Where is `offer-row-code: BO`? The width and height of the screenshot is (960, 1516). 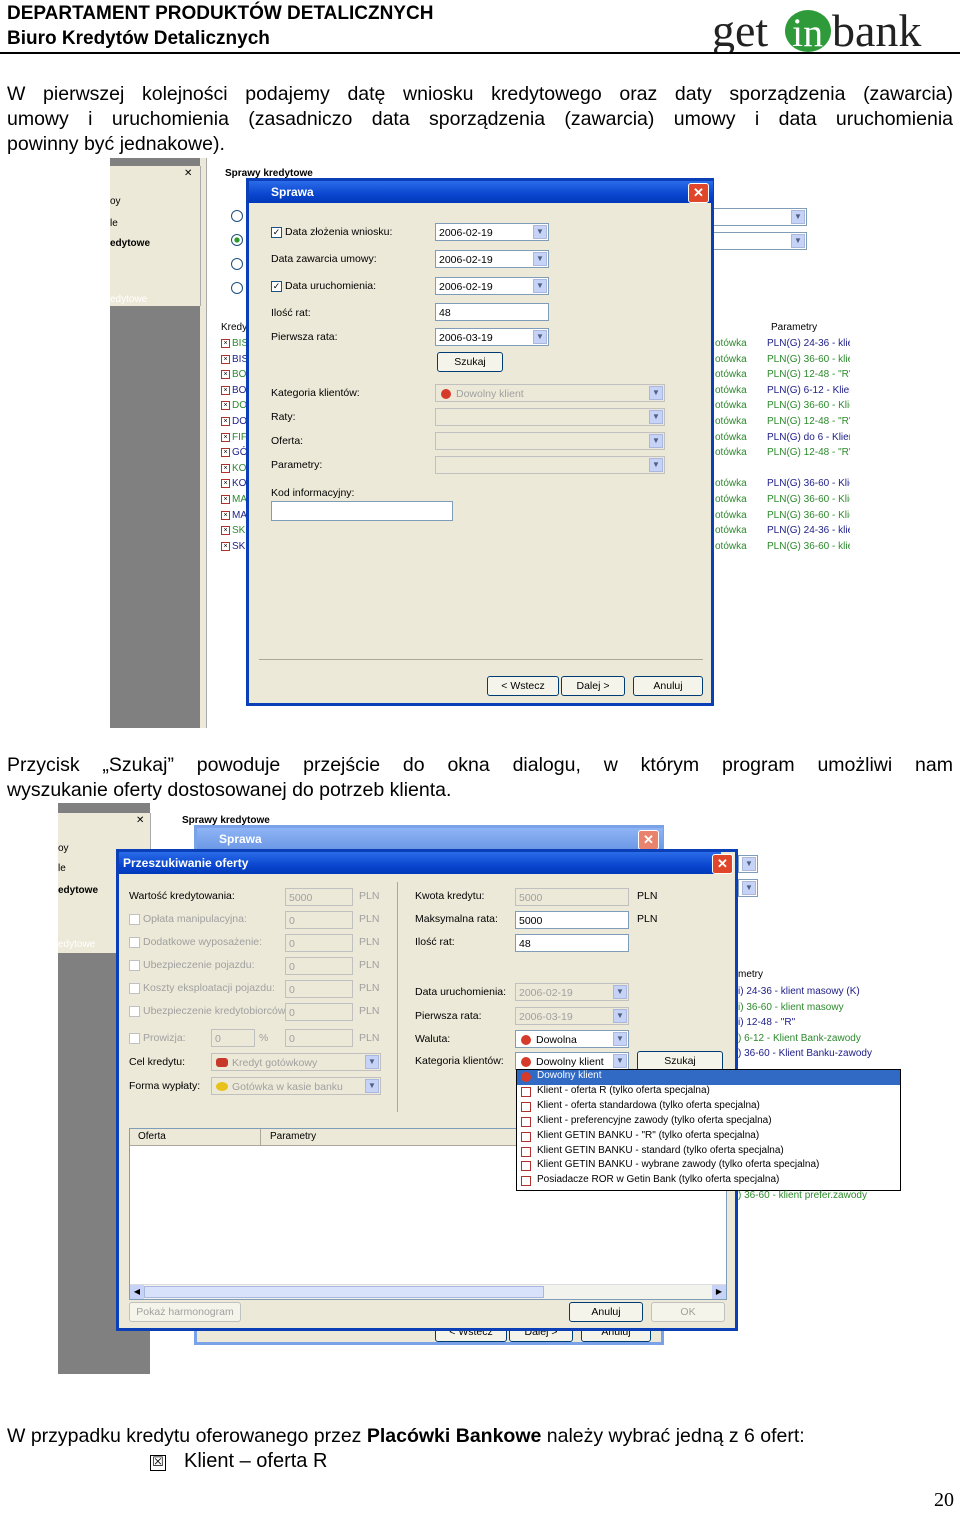
offer-row-code: BO is located at coordinates (239, 374).